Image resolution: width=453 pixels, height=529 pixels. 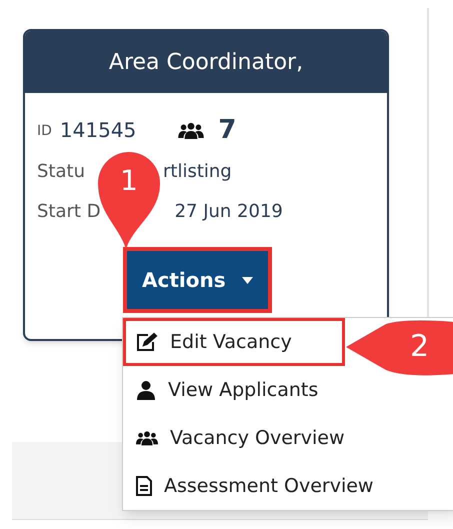 I want to click on id-label: ID, so click(x=44, y=131).